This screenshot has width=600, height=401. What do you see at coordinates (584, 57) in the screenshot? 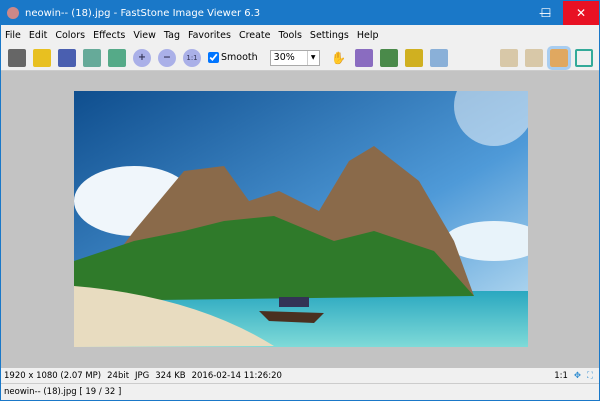
I see `fullscreen-icon` at bounding box center [584, 57].